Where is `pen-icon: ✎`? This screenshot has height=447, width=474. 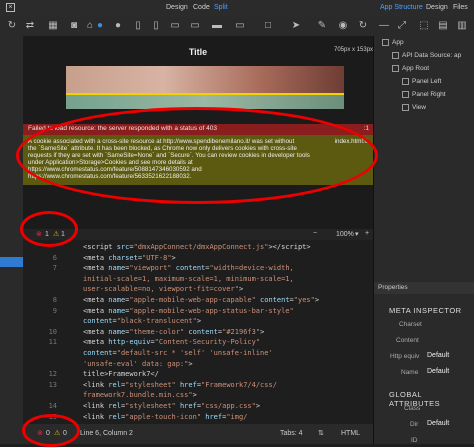
pen-icon: ✎ is located at coordinates (322, 26).